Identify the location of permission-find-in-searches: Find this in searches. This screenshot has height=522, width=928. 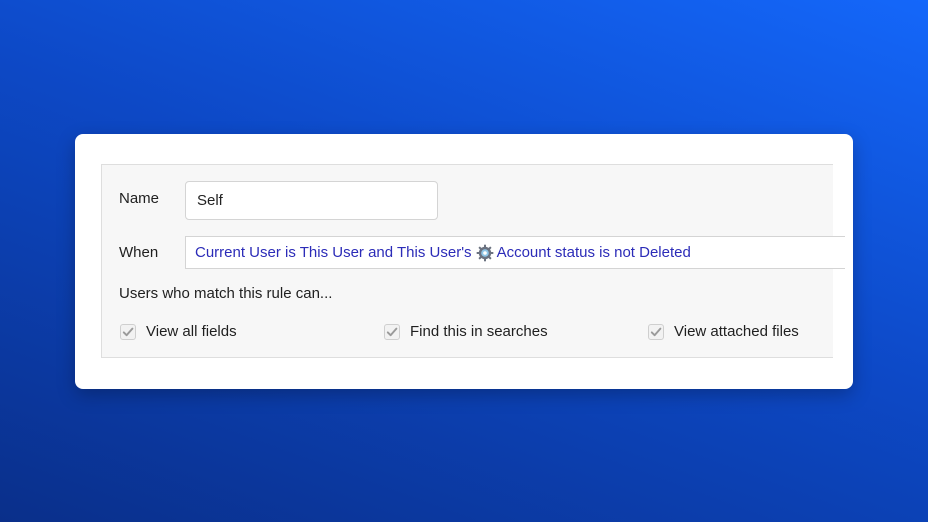
(466, 331).